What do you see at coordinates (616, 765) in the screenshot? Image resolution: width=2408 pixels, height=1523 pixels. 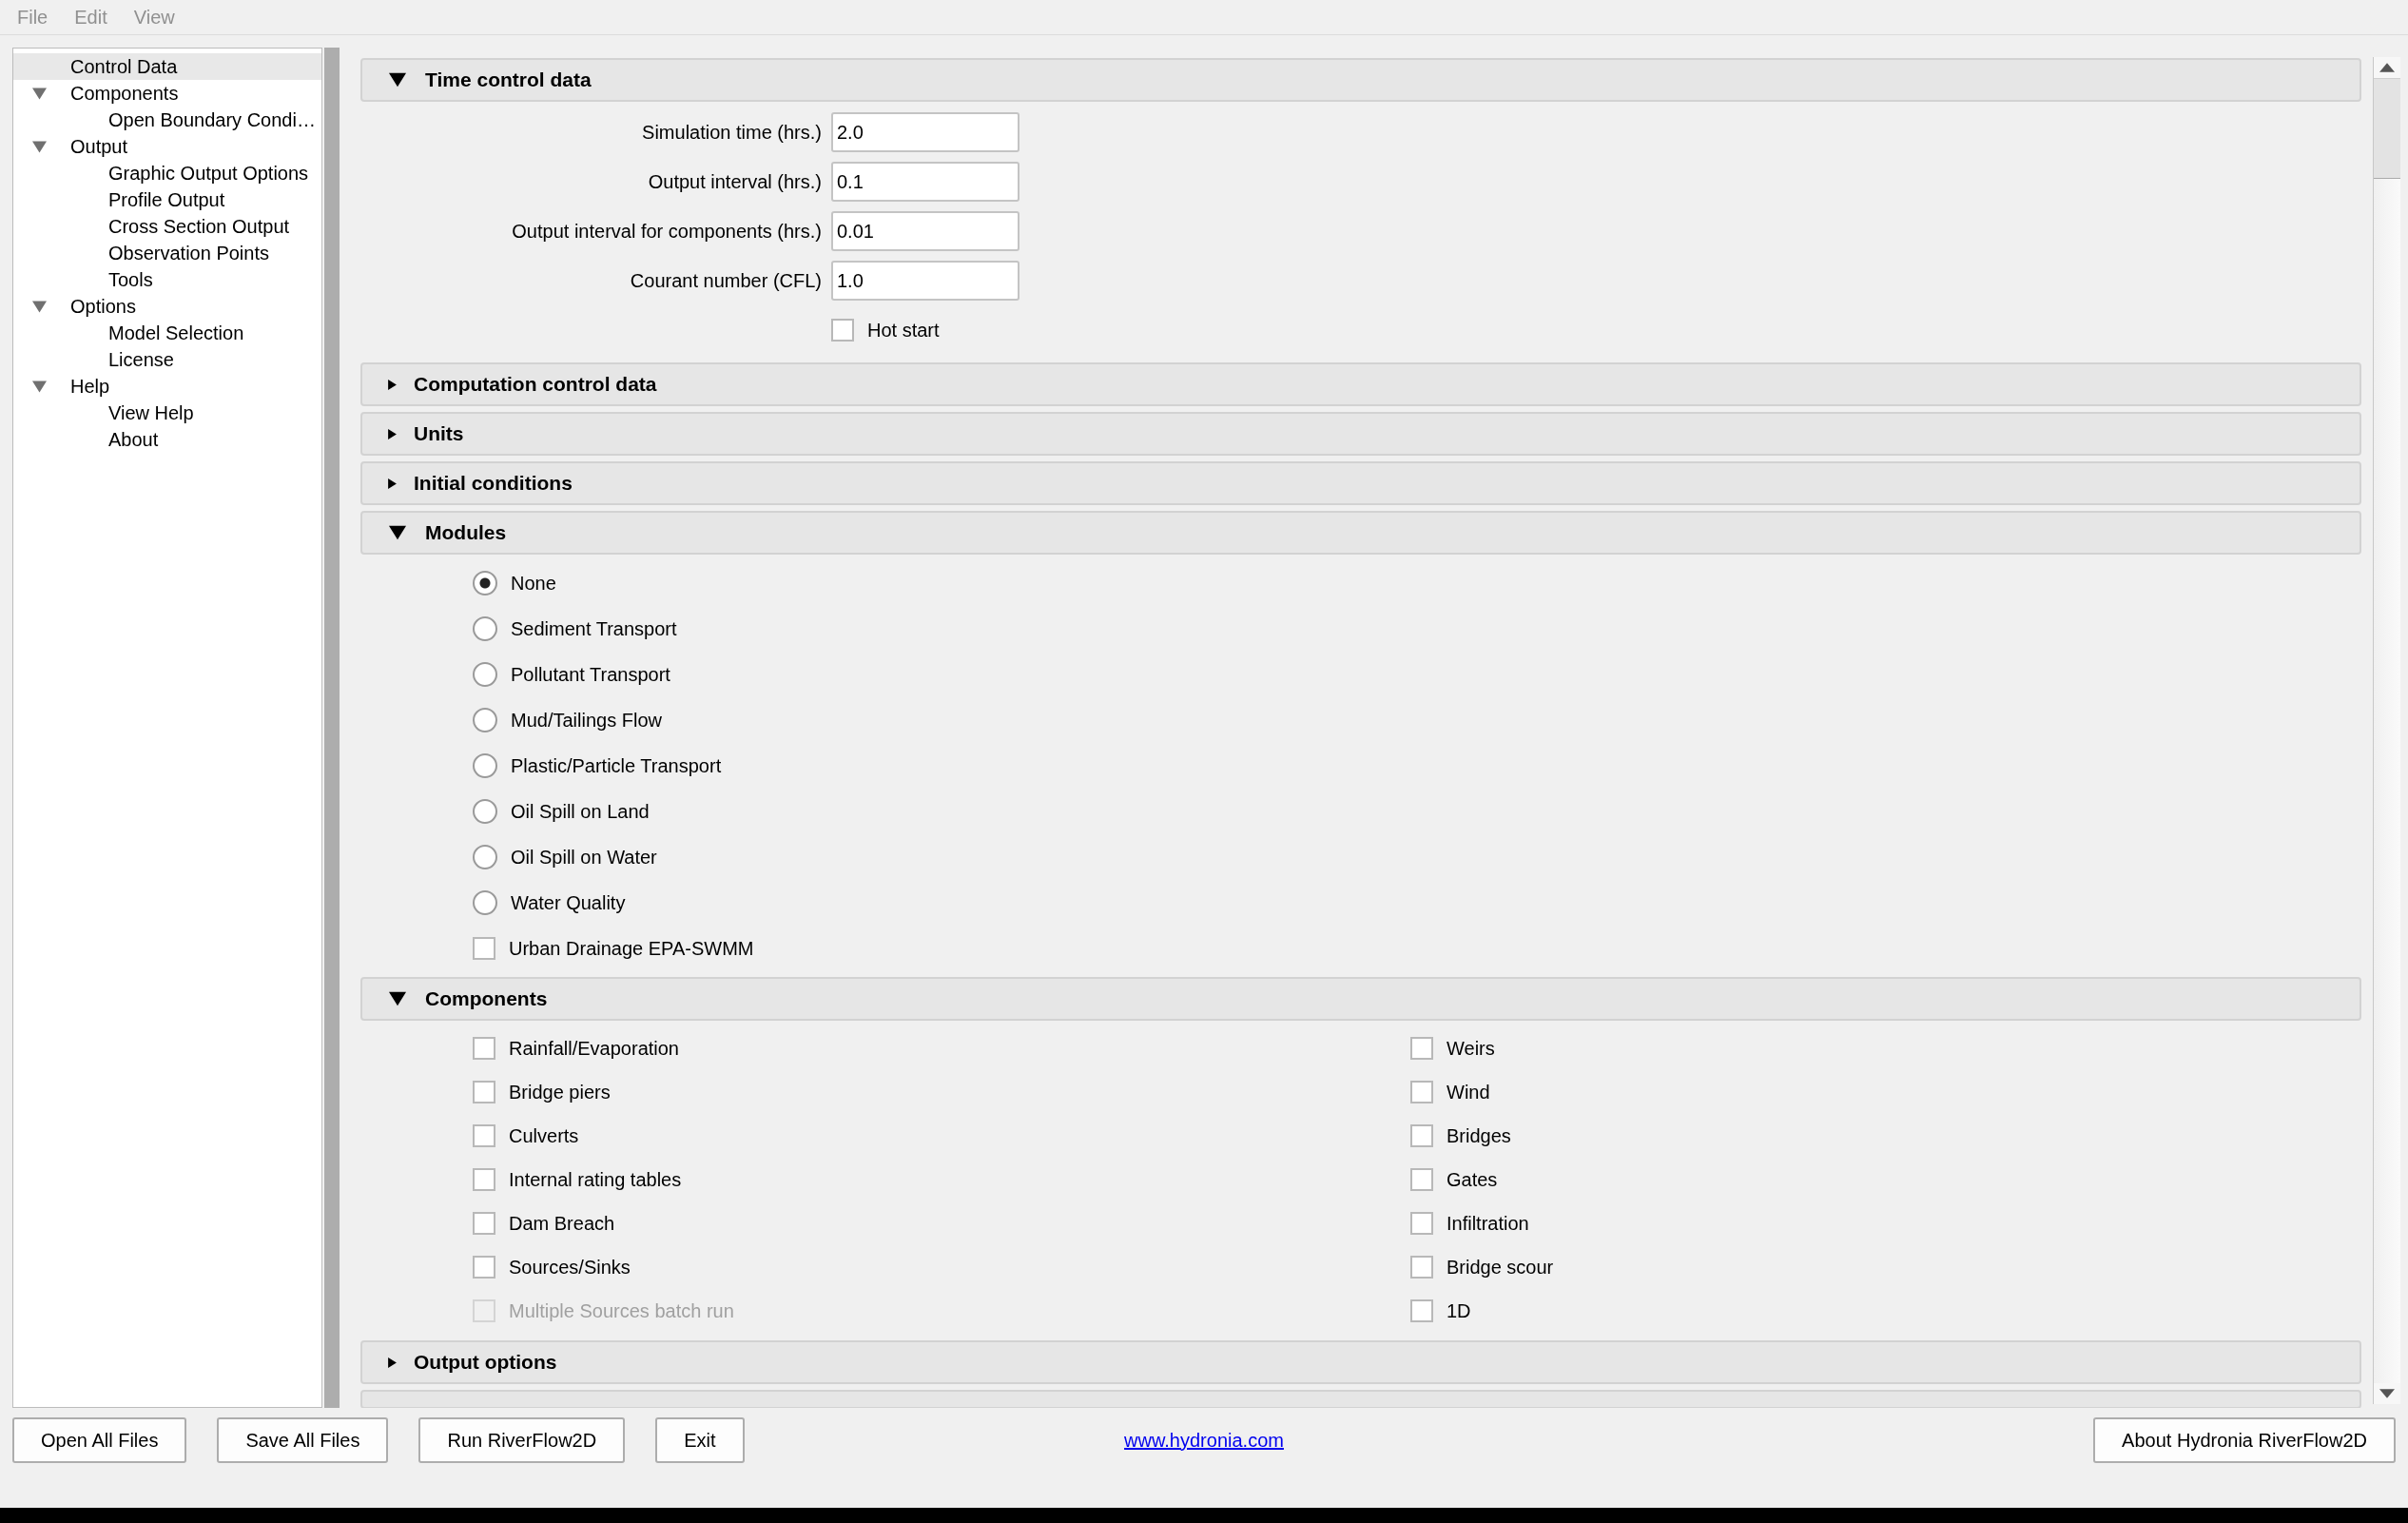 I see `radio-label: Plastic/Particle Transport` at bounding box center [616, 765].